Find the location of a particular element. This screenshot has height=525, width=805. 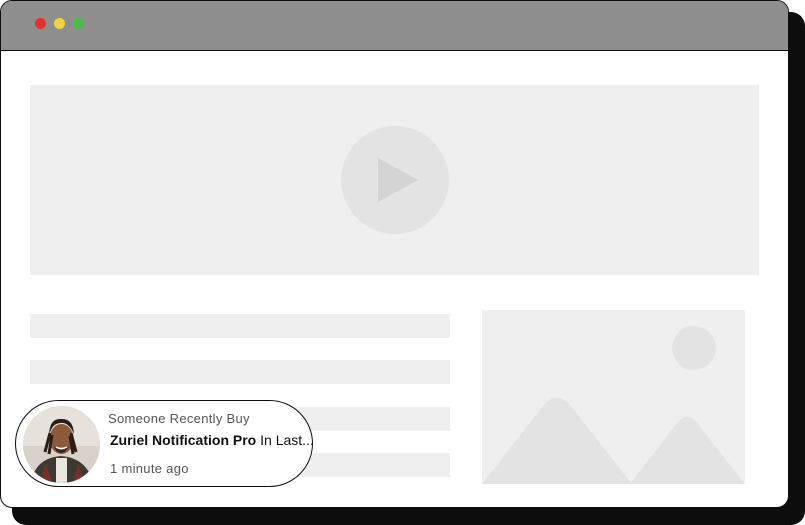

maximize-window-button is located at coordinates (78, 23).